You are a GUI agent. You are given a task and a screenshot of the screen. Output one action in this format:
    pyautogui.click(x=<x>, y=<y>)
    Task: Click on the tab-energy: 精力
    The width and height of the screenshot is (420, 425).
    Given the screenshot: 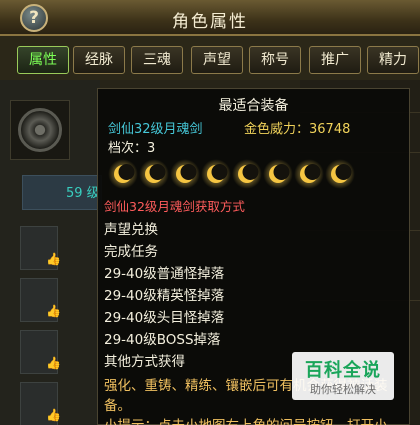 What is the action you would take?
    pyautogui.click(x=393, y=60)
    